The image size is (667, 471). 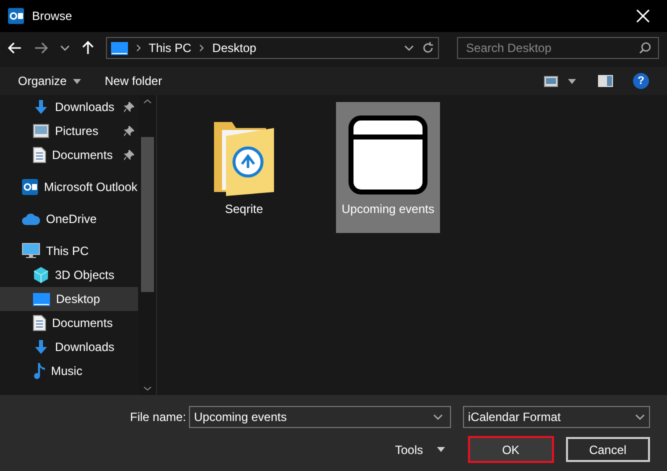 What do you see at coordinates (41, 131) in the screenshot?
I see `picture-icon` at bounding box center [41, 131].